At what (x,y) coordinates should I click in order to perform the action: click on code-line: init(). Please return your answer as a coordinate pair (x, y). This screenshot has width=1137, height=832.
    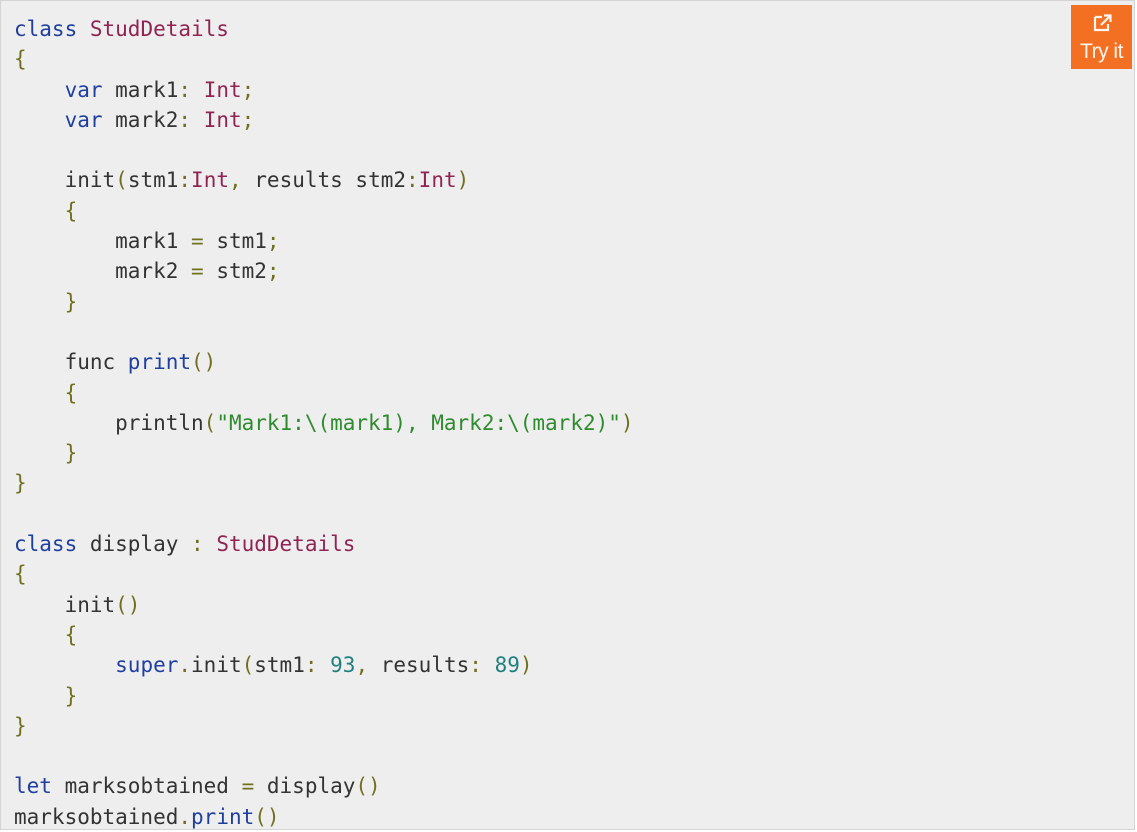
    Looking at the image, I should click on (324, 605).